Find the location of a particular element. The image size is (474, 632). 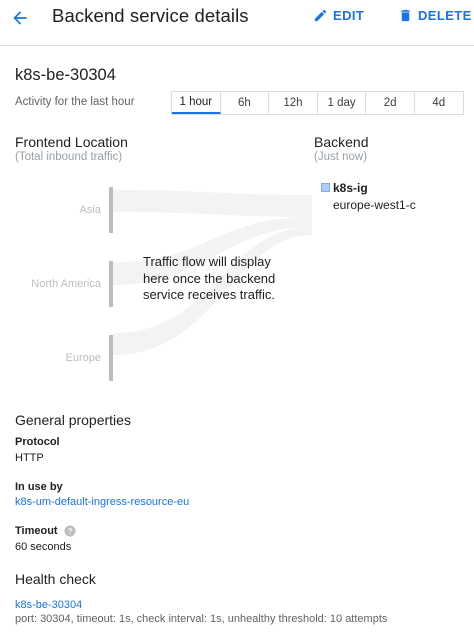

frontend-location-subtitle: (Total inbound traffic) is located at coordinates (69, 157).